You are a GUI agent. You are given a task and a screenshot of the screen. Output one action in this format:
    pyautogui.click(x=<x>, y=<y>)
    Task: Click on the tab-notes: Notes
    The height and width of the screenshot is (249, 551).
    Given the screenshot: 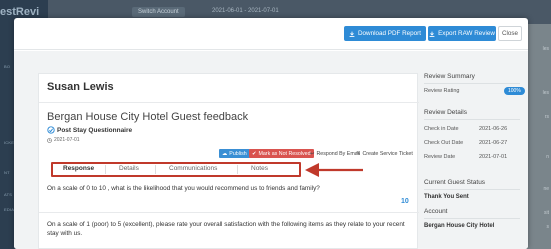 What is the action you would take?
    pyautogui.click(x=259, y=168)
    